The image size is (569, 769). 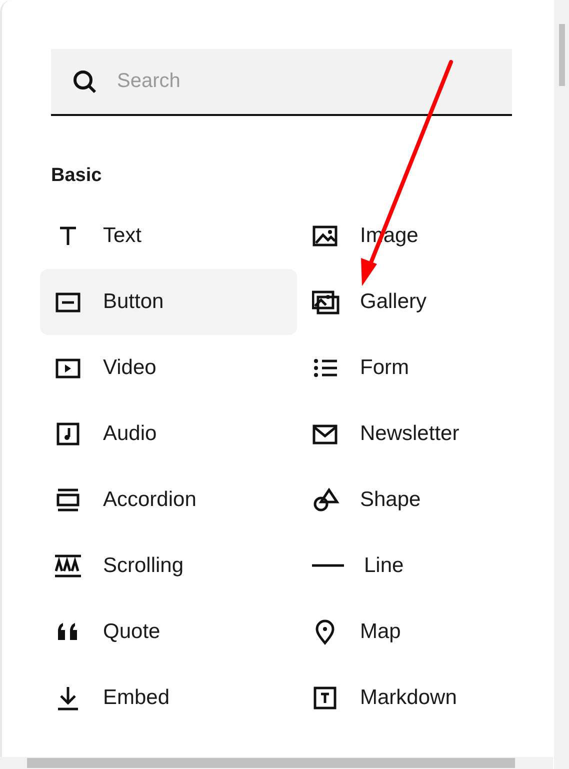 What do you see at coordinates (328, 565) in the screenshot?
I see `line-icon` at bounding box center [328, 565].